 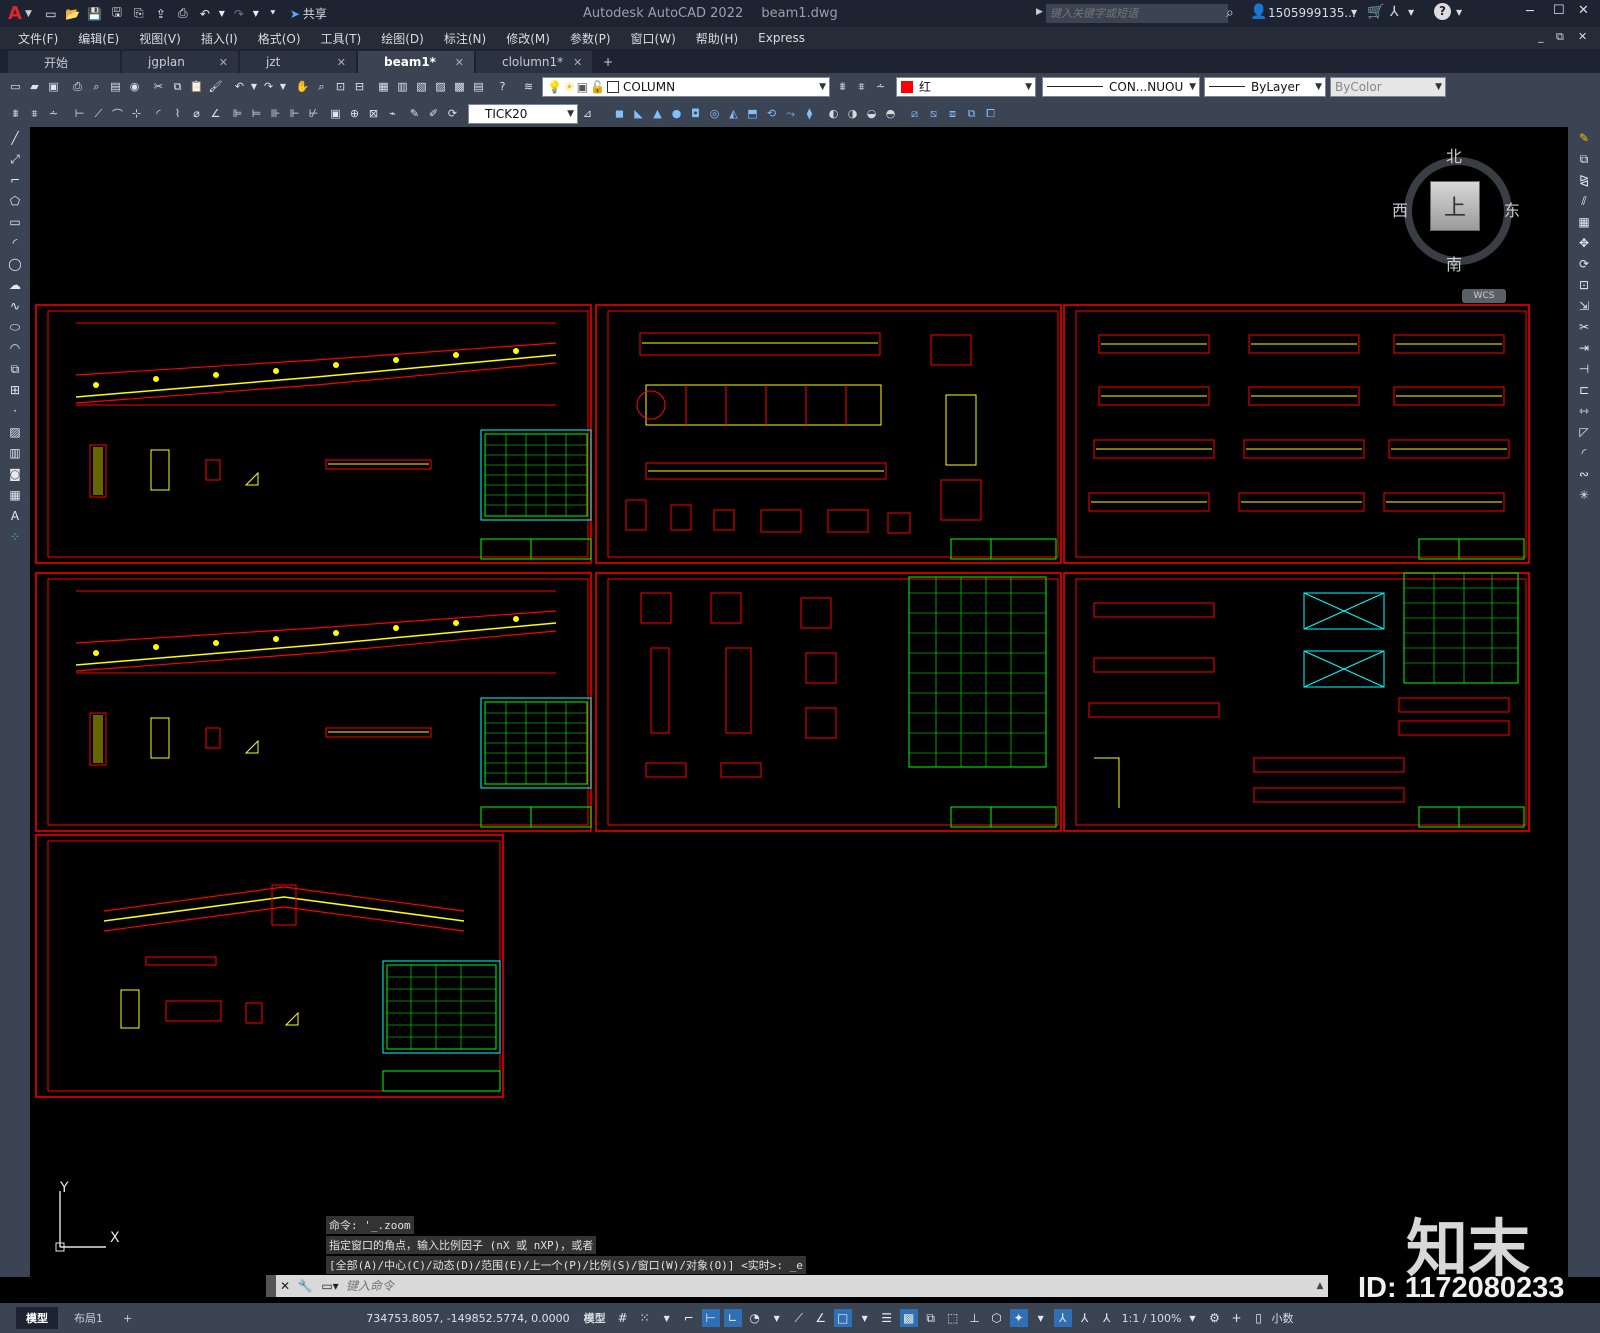 I want to click on units-icon: ▯, so click(x=1259, y=1318).